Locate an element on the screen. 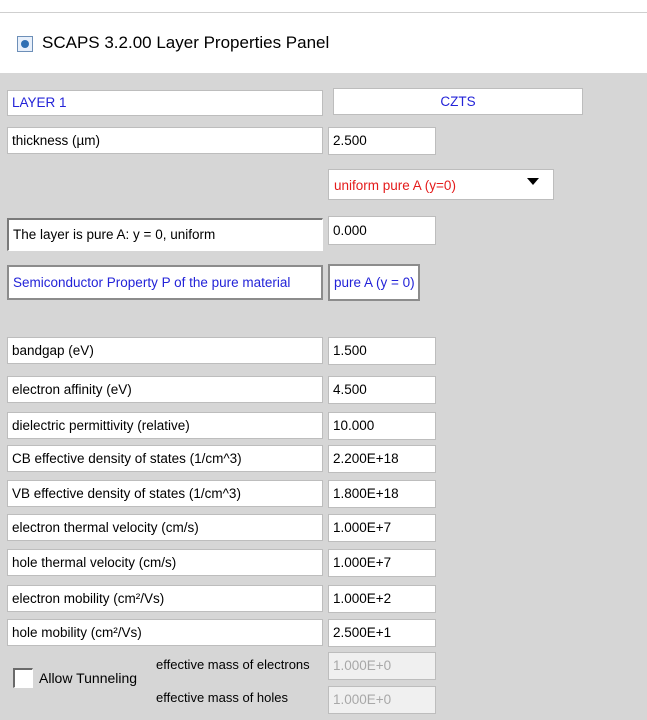  property-input-bandgap: 1.500 is located at coordinates (382, 351).